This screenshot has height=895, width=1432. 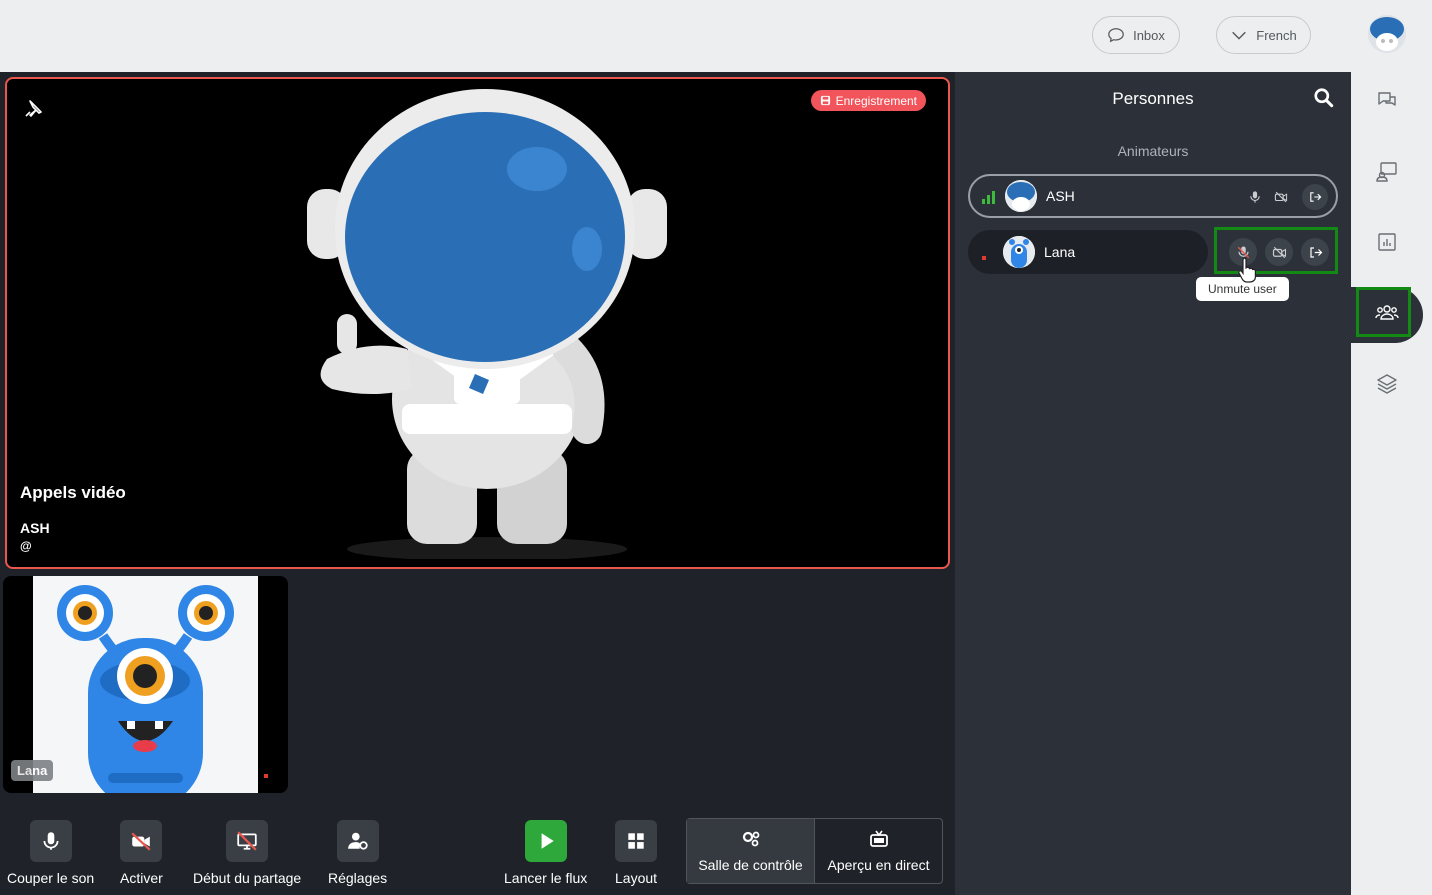 I want to click on thumbnail-name: Lana, so click(x=32, y=770).